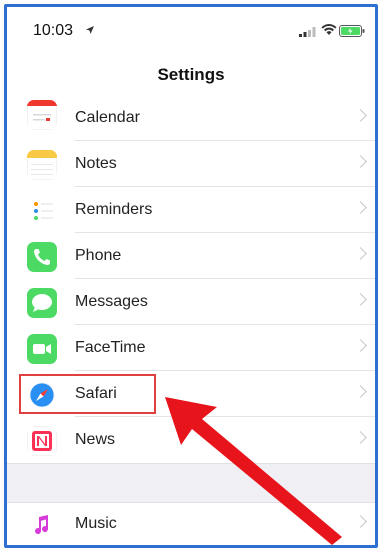  Describe the element at coordinates (42, 441) in the screenshot. I see `news-icon` at that location.